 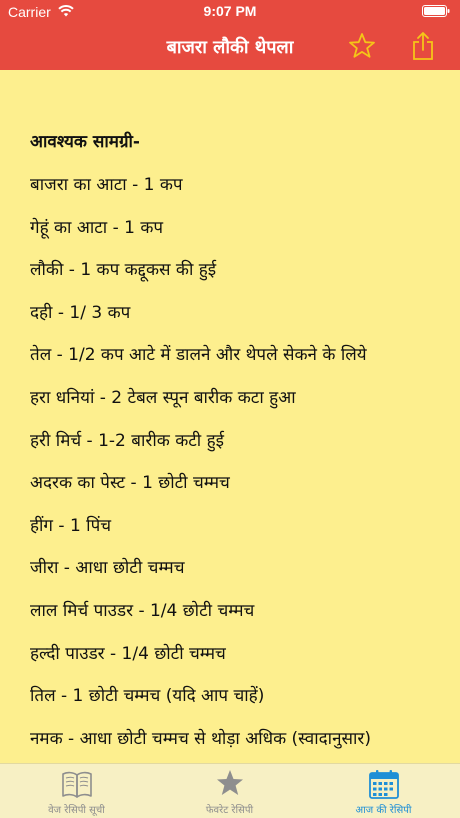 I want to click on ingredient-item: दही - 1/ 3 कप, so click(x=80, y=312).